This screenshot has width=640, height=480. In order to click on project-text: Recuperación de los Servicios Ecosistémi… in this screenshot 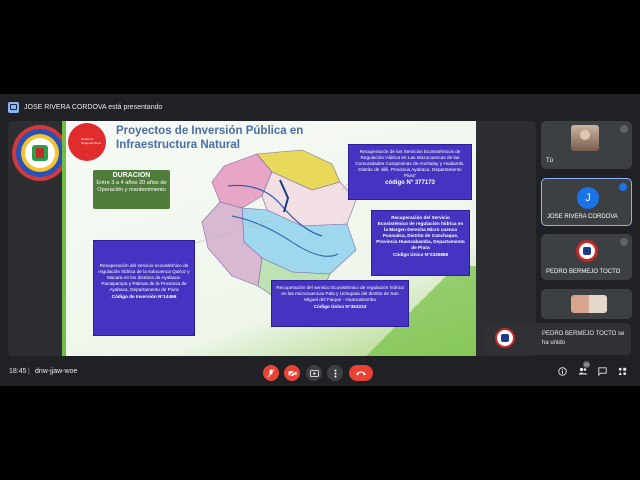, I will do `click(410, 163)`.